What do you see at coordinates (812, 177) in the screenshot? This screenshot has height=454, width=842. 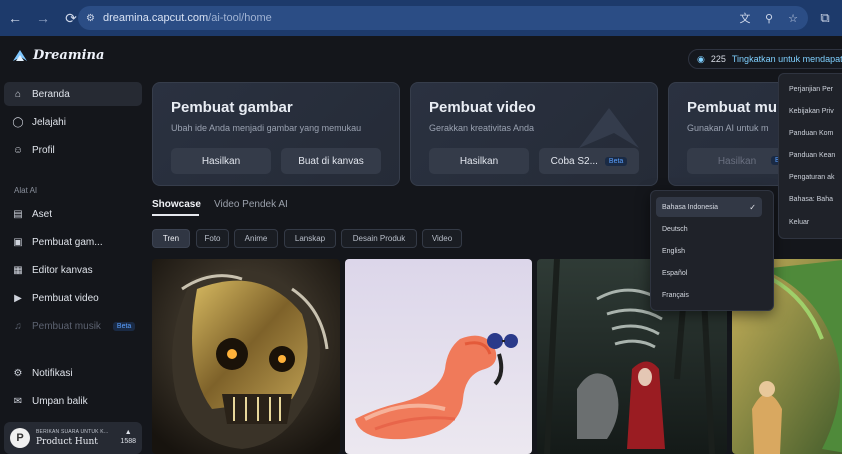 I see `menu-item-account-settings: Pengaturan ak` at bounding box center [812, 177].